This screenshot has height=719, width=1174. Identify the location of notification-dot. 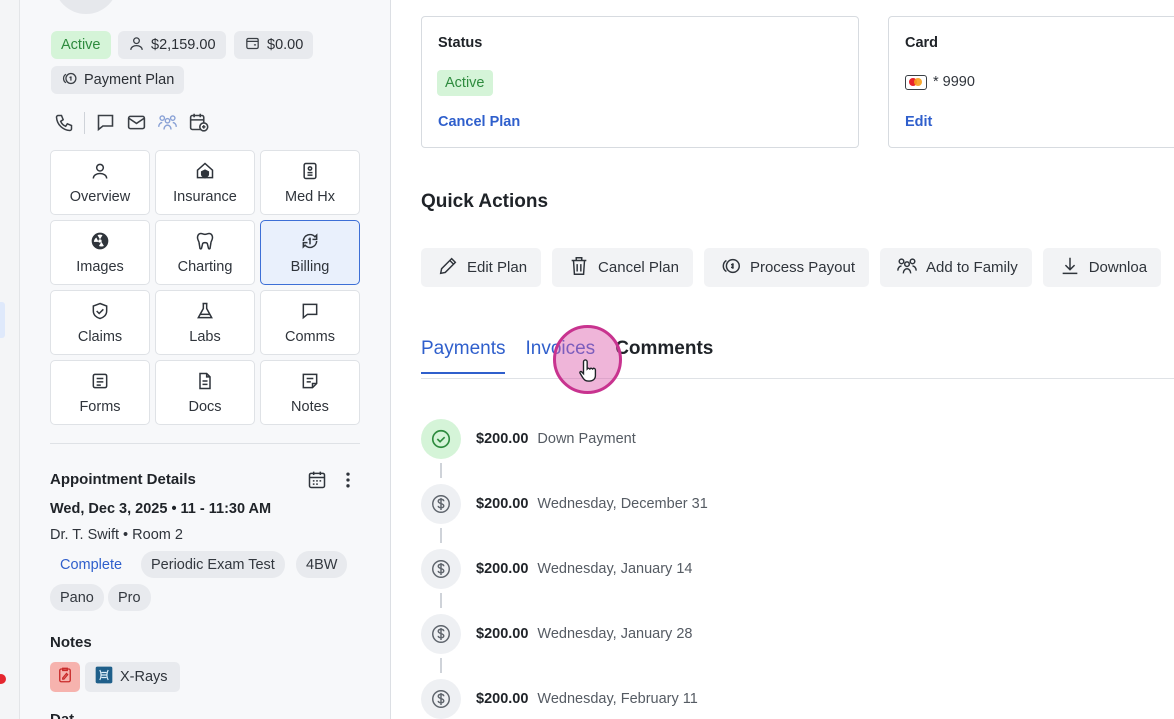
(3, 679).